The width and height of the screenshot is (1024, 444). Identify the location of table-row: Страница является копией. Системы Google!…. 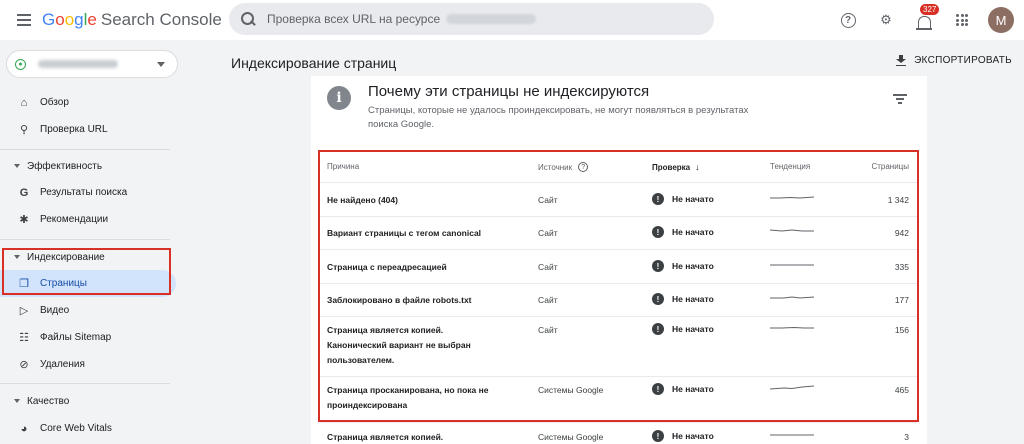
(618, 433).